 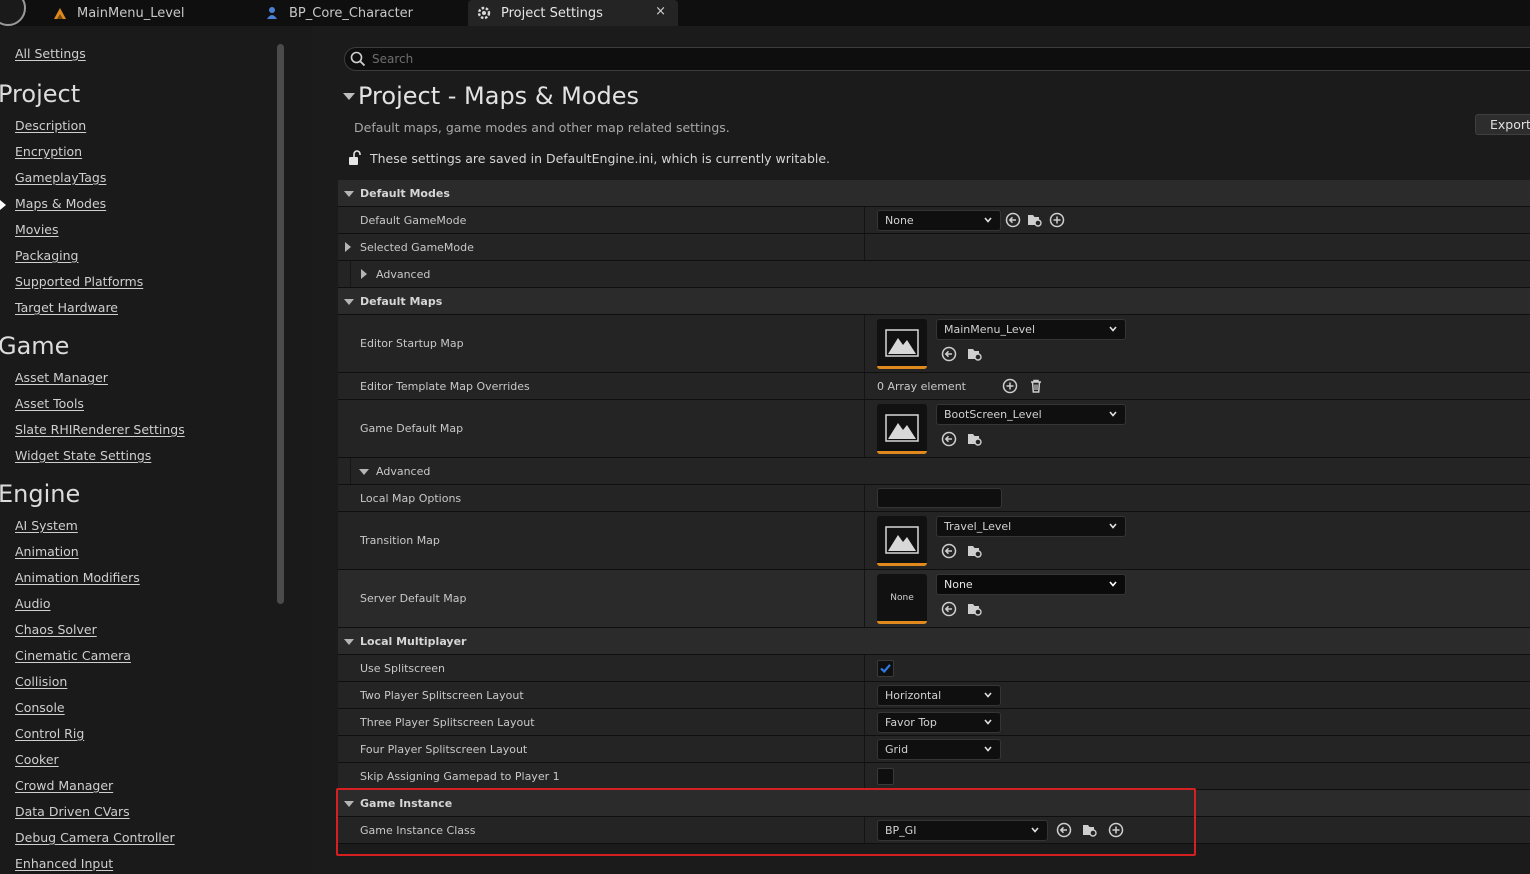 I want to click on nav-item-control-rig: Control Rig, so click(x=49, y=733).